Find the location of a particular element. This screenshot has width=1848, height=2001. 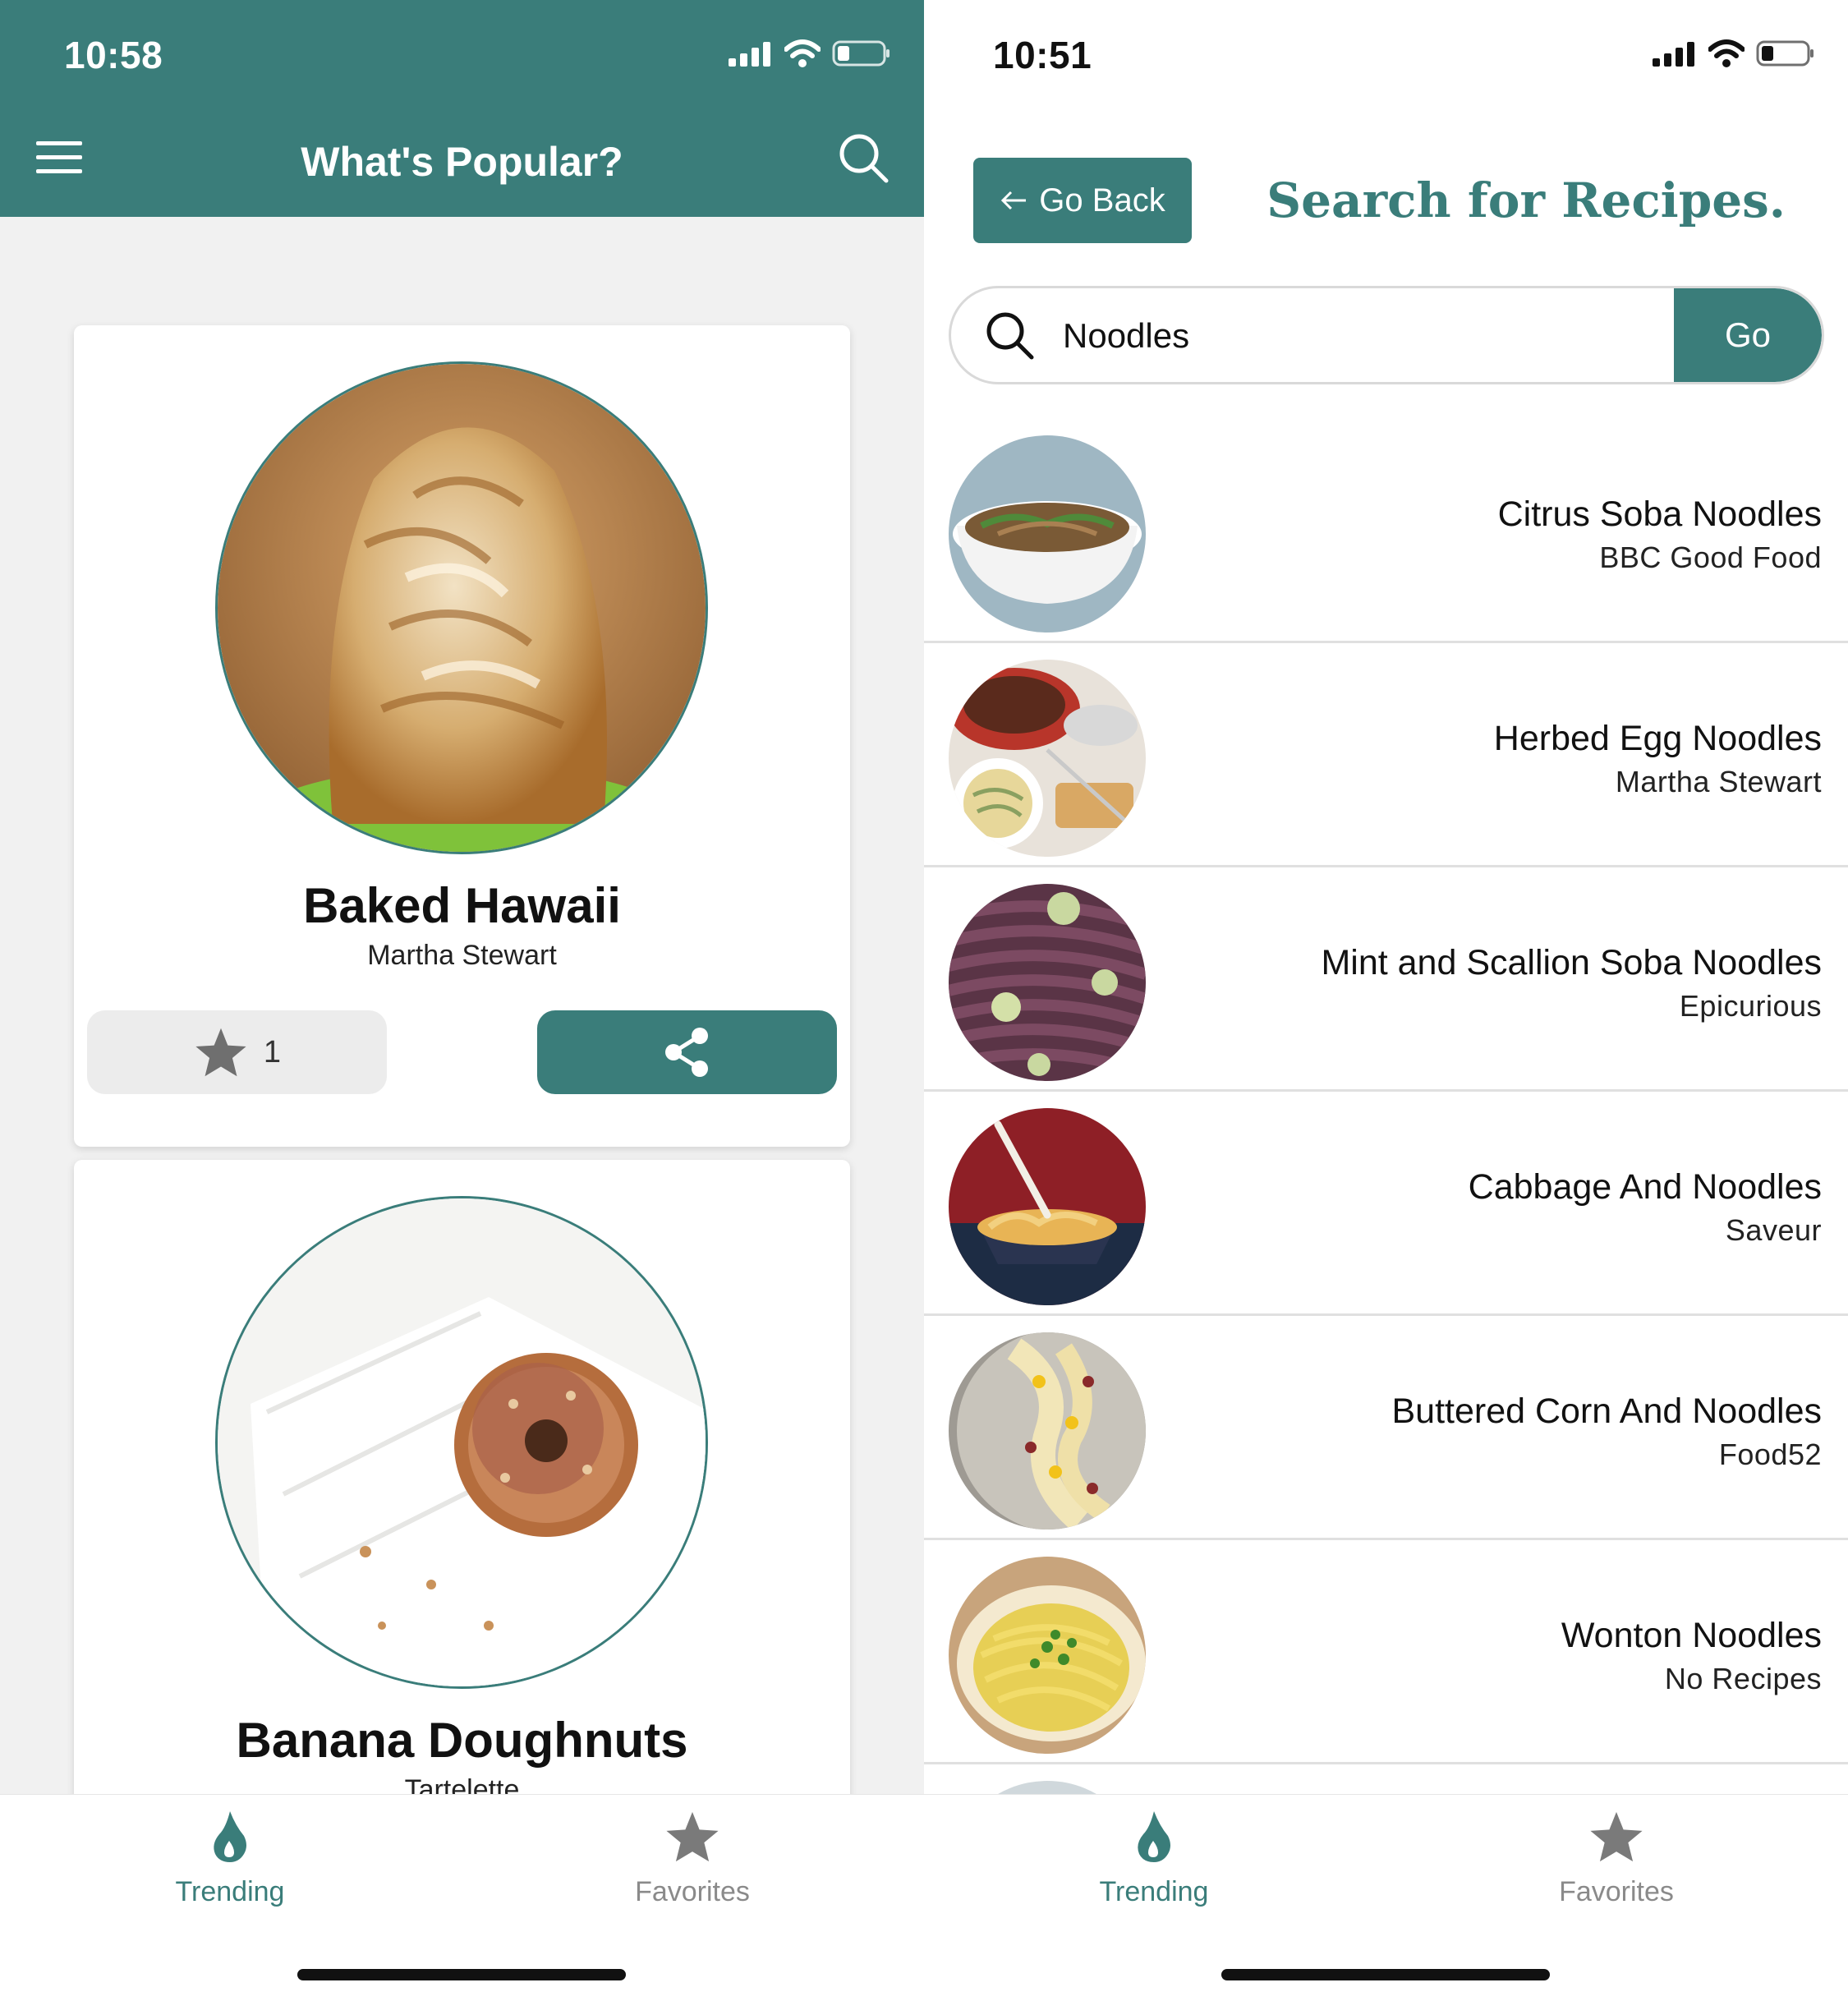

favorite-button: 1 is located at coordinates (237, 1052).